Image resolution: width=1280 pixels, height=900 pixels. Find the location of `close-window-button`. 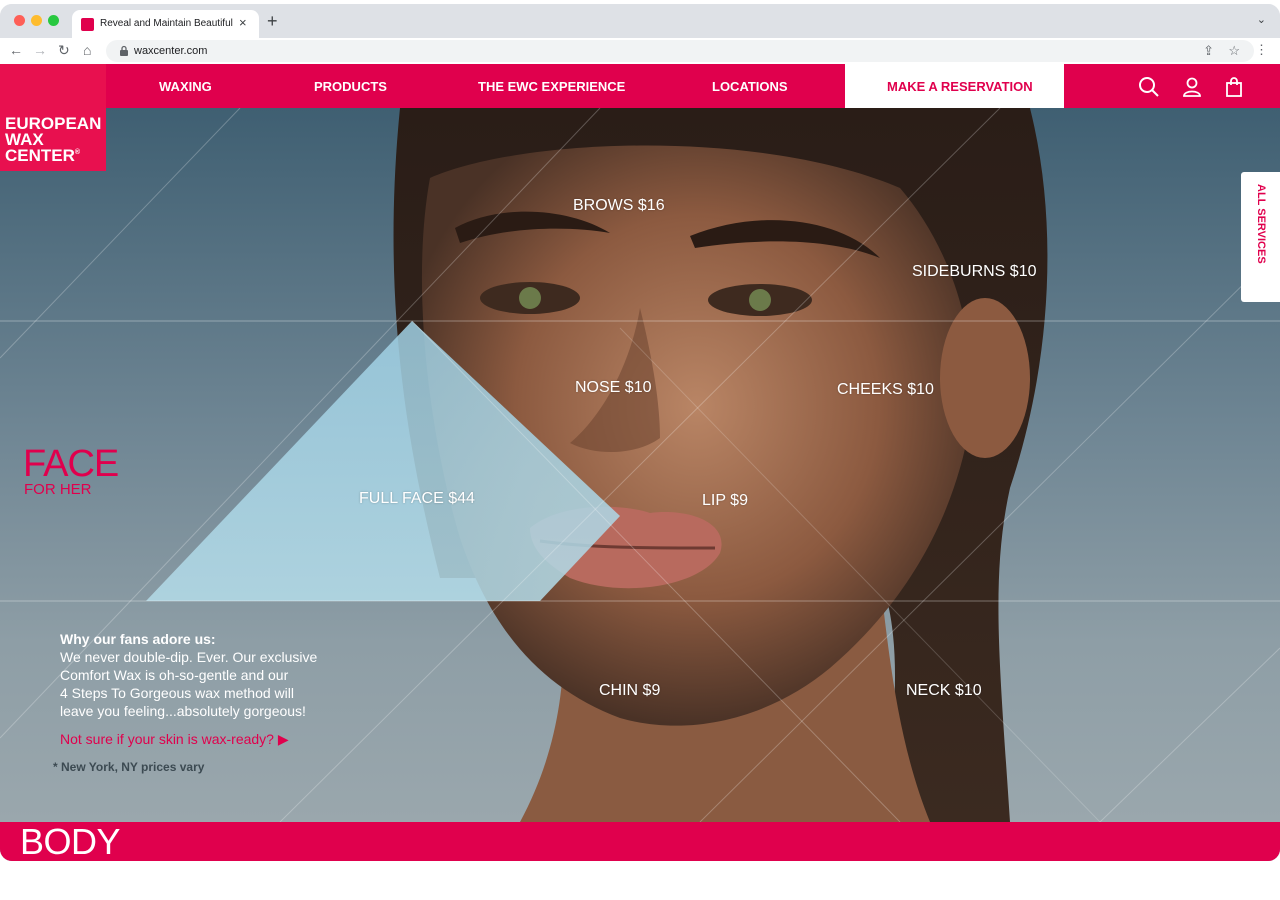

close-window-button is located at coordinates (19, 20).